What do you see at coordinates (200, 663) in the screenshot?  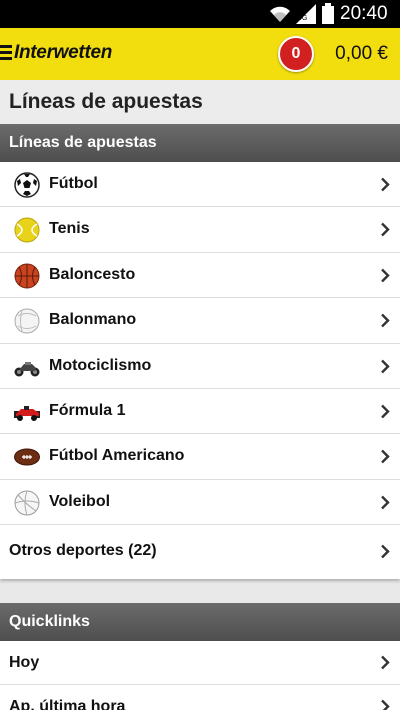 I see `list-item-hoy: Hoy` at bounding box center [200, 663].